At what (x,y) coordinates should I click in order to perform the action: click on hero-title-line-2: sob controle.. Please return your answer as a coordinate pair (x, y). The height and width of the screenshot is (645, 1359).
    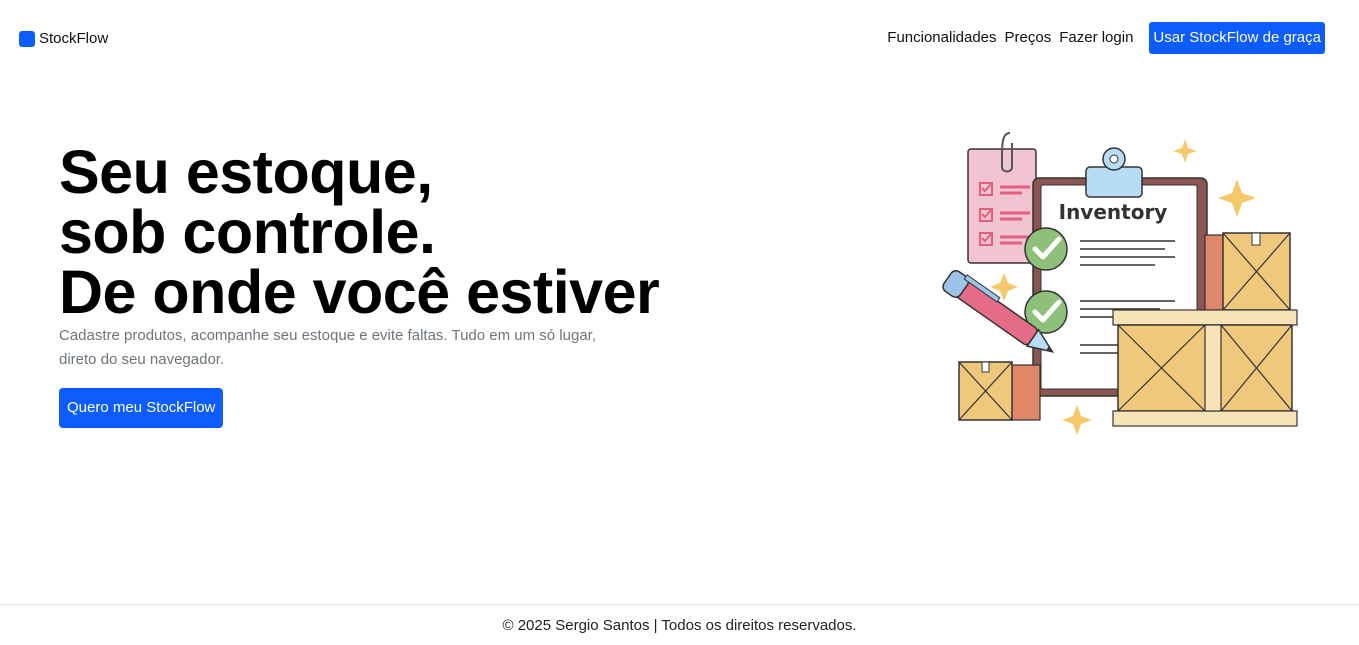
    Looking at the image, I should click on (247, 232).